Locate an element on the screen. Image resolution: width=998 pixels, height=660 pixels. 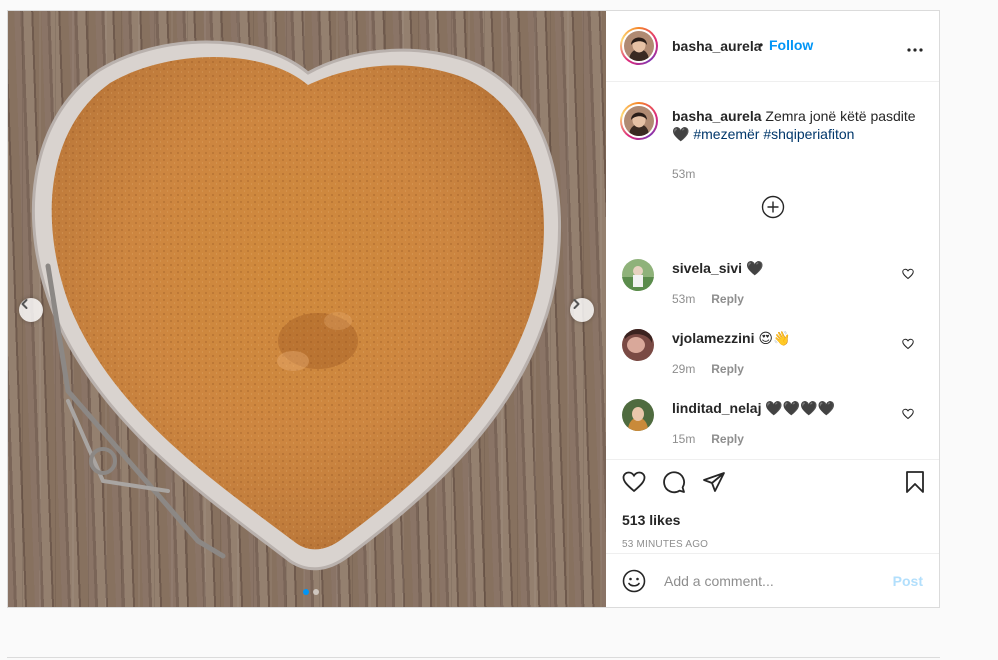
emoji-button is located at coordinates (634, 582).